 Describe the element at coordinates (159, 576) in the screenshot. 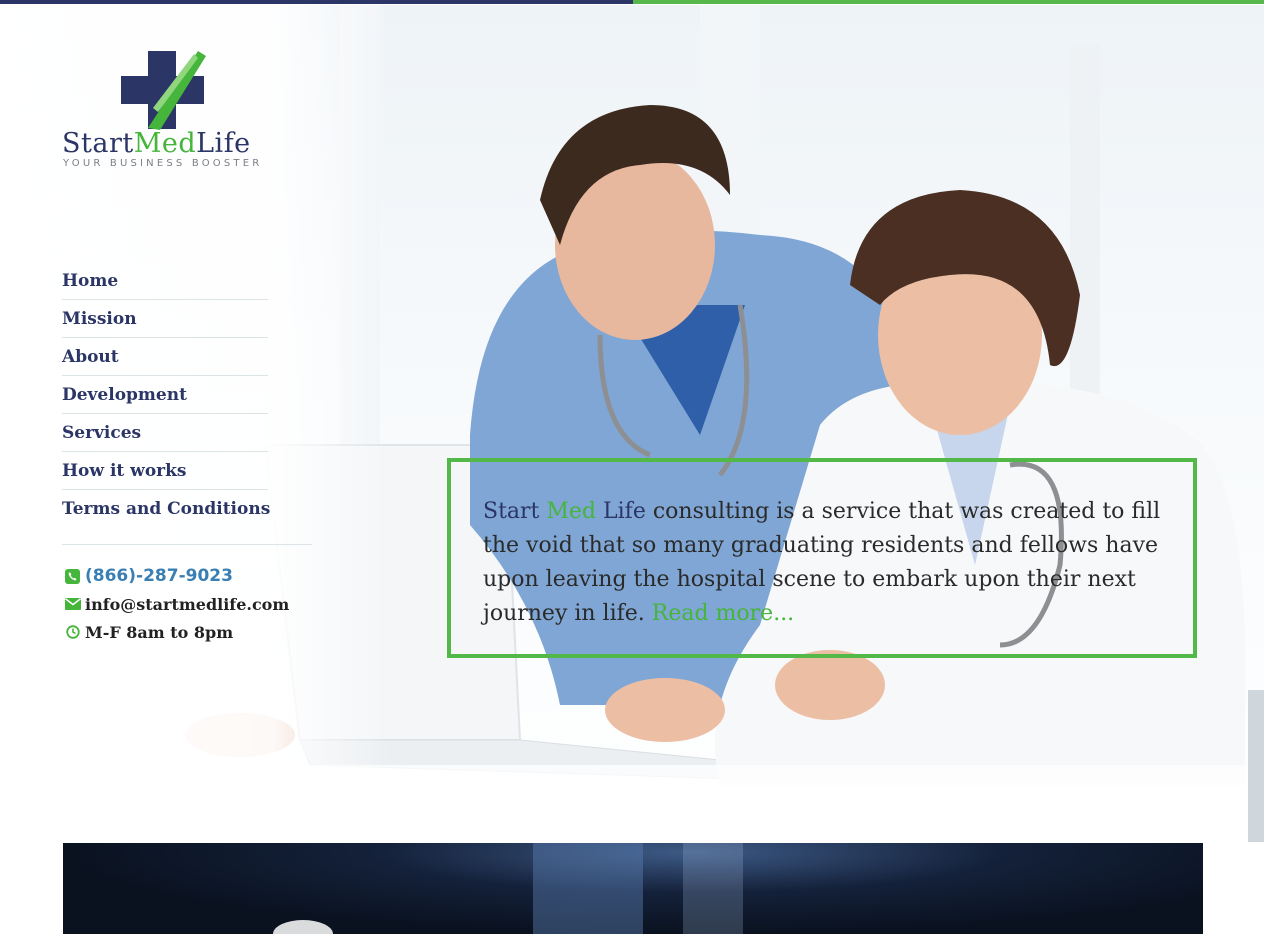

I see `contact-phone: (866)-287-9023` at that location.